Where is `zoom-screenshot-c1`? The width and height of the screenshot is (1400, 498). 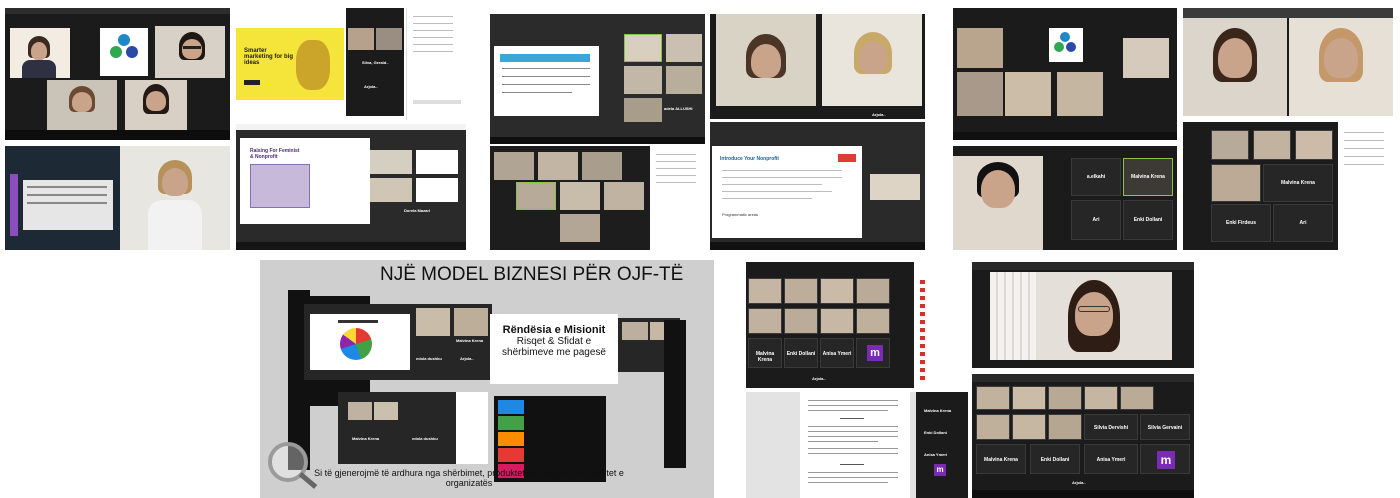
zoom-screenshot-c1 is located at coordinates (1065, 74).